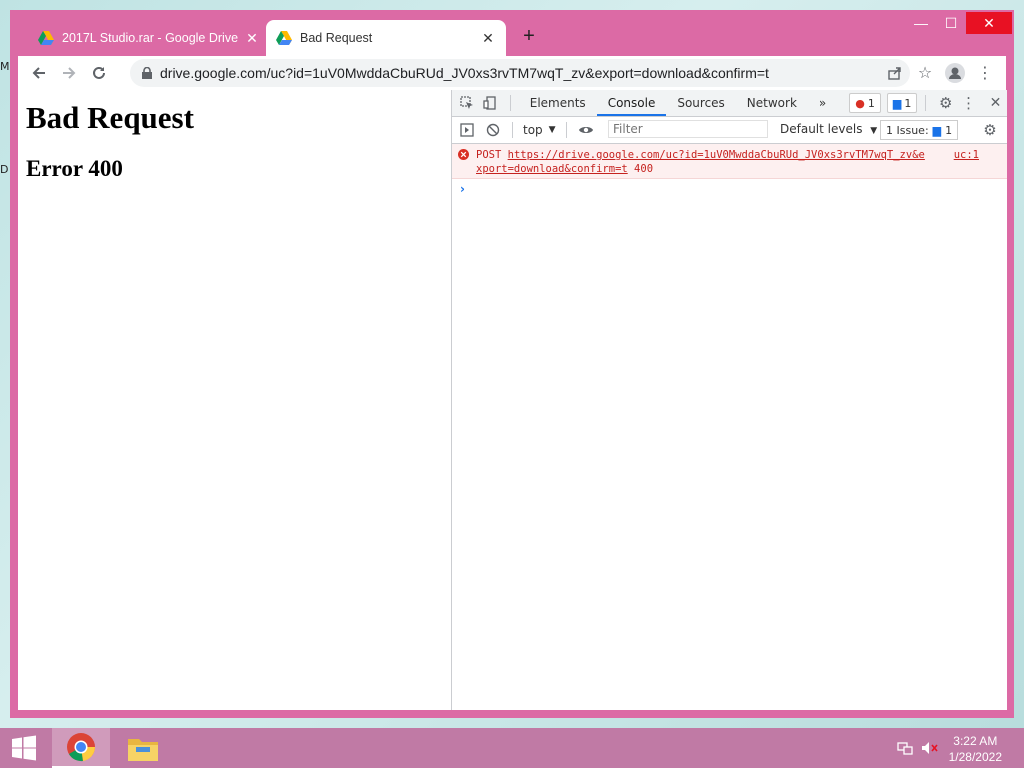 Image resolution: width=1024 pixels, height=768 pixels. I want to click on console-filter-input, so click(688, 129).